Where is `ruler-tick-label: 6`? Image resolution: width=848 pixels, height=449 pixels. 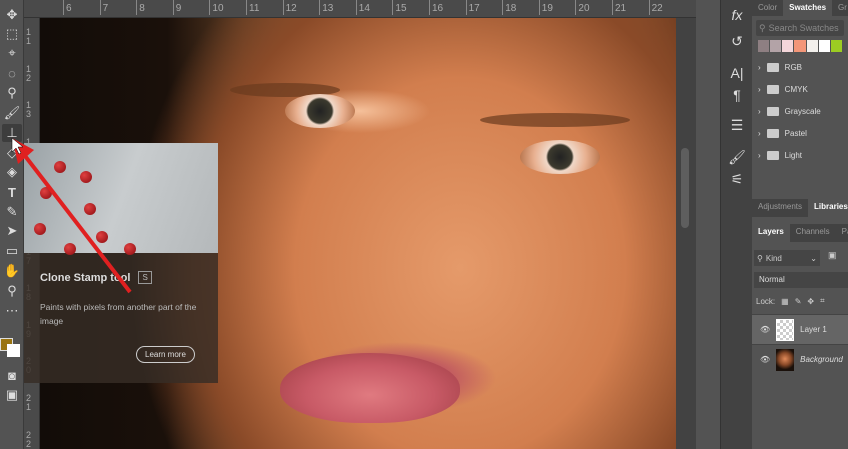 ruler-tick-label: 6 is located at coordinates (67, 7).